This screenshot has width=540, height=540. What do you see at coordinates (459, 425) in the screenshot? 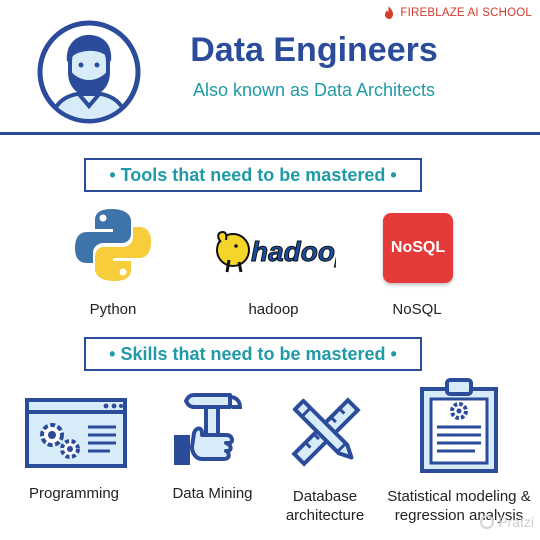
I see `clipboard-gear-icon` at bounding box center [459, 425].